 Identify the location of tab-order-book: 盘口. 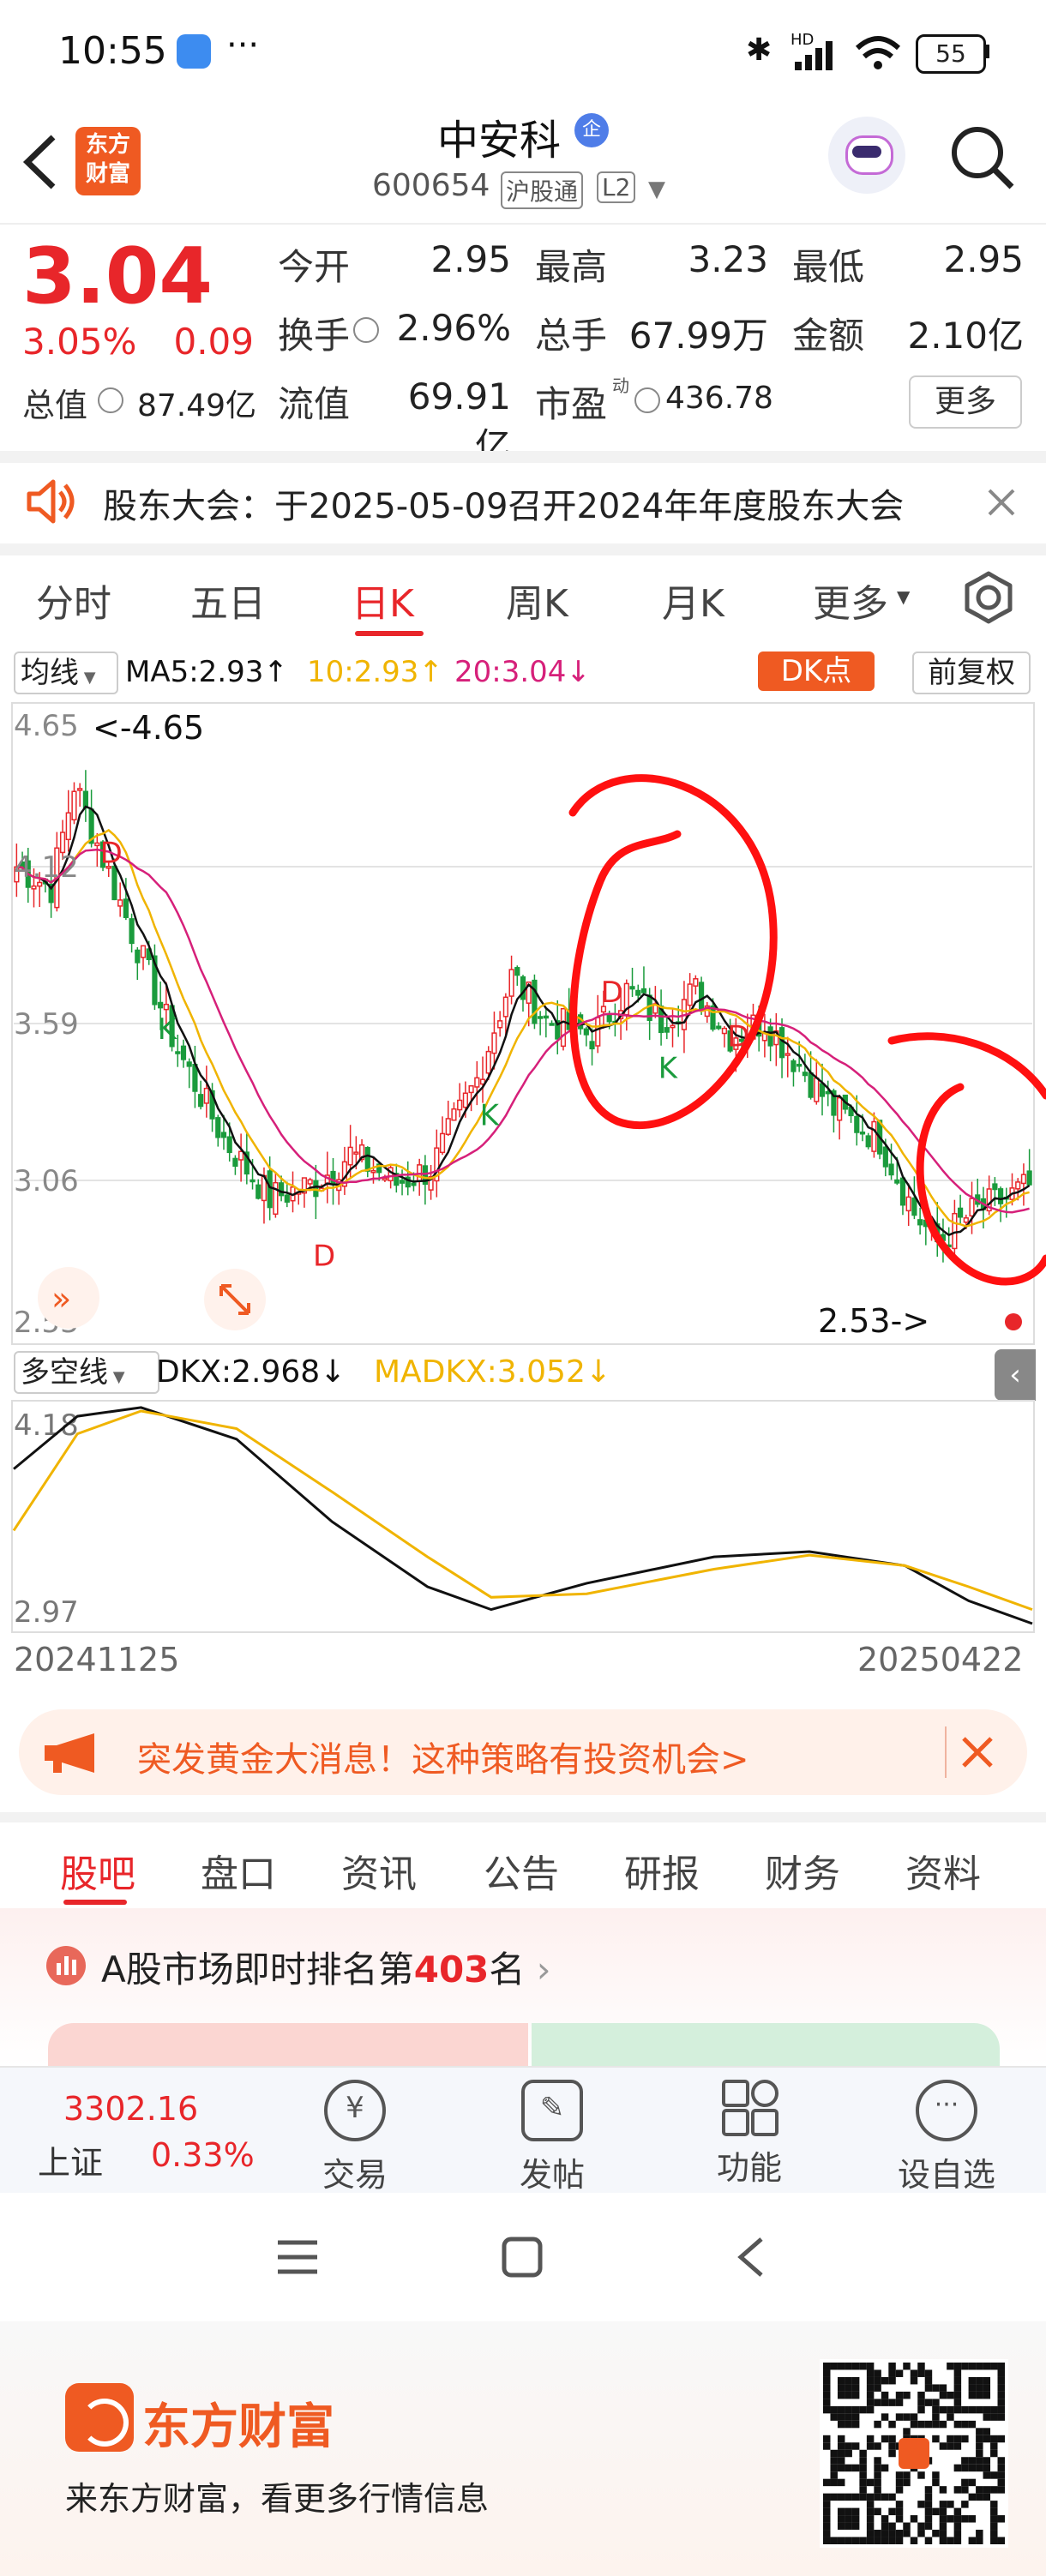
(239, 1870).